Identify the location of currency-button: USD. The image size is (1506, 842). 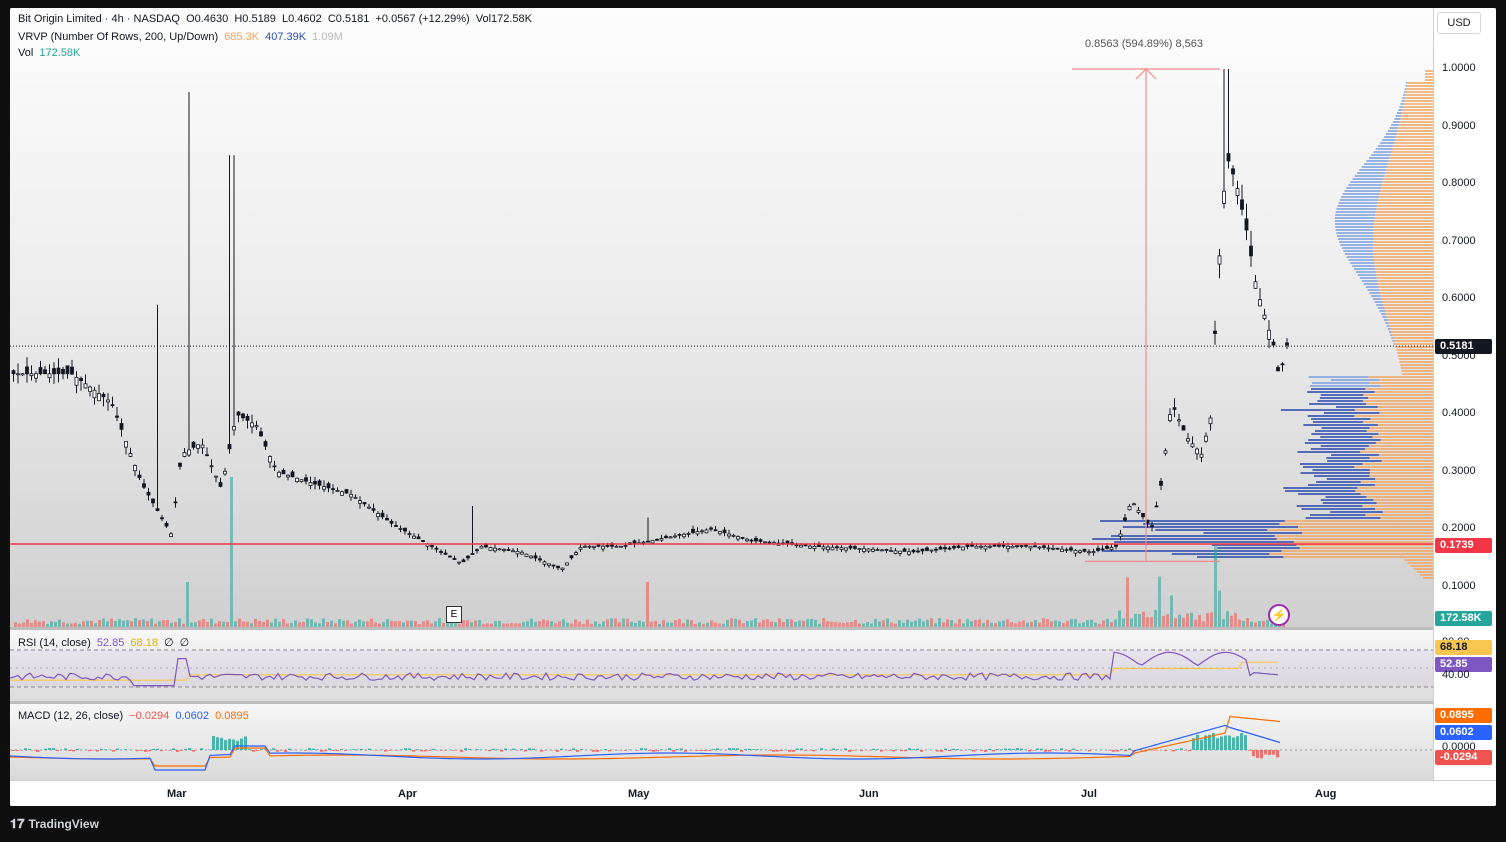
(1459, 23).